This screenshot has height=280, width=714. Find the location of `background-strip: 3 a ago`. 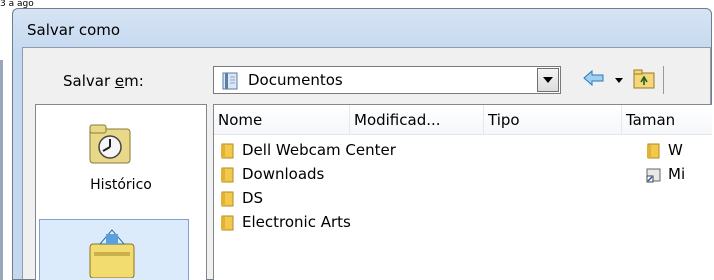

background-strip: 3 a ago is located at coordinates (357, 4).